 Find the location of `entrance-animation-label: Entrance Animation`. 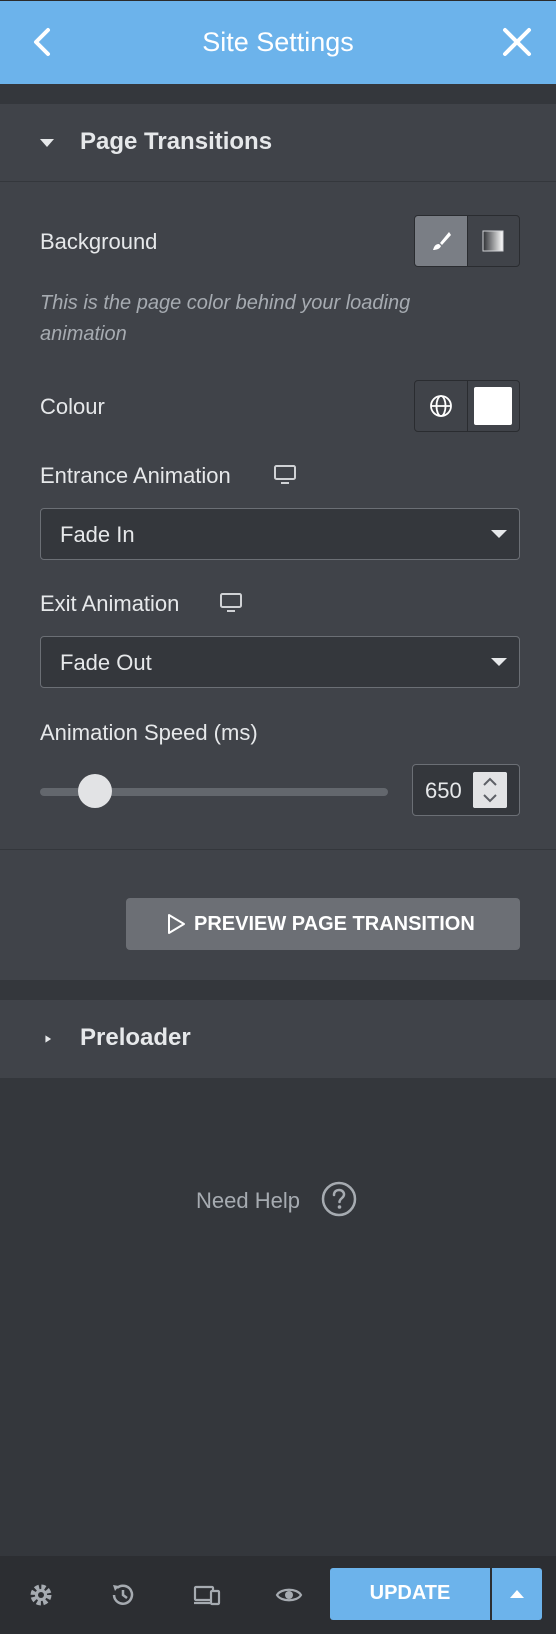

entrance-animation-label: Entrance Animation is located at coordinates (135, 475).